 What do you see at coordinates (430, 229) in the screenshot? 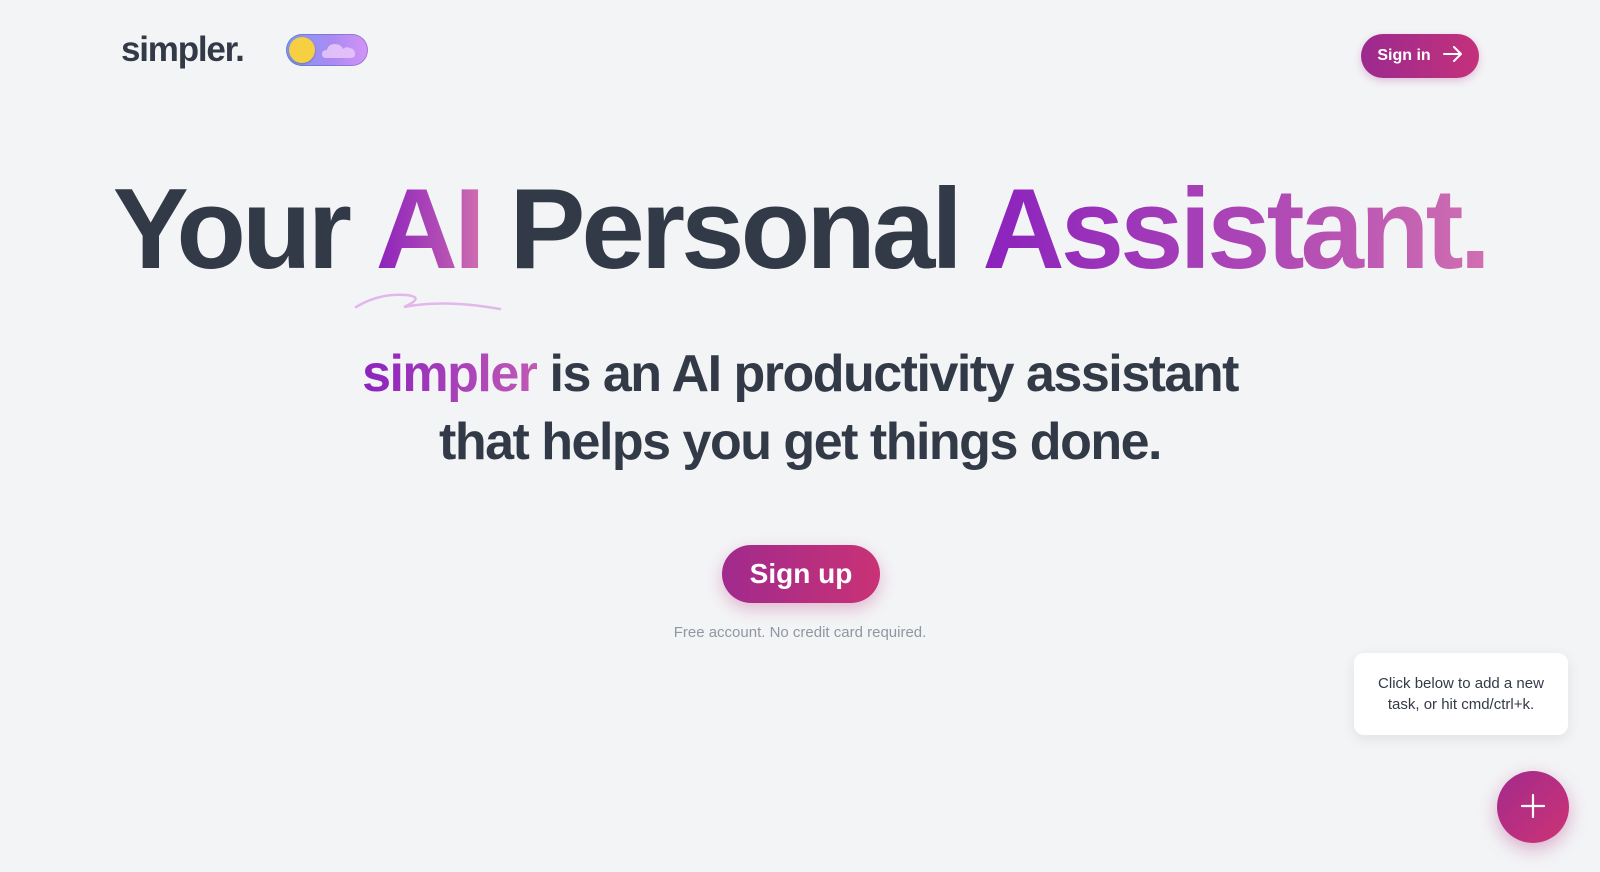
I see `hero-title-highlight-ai: AI` at bounding box center [430, 229].